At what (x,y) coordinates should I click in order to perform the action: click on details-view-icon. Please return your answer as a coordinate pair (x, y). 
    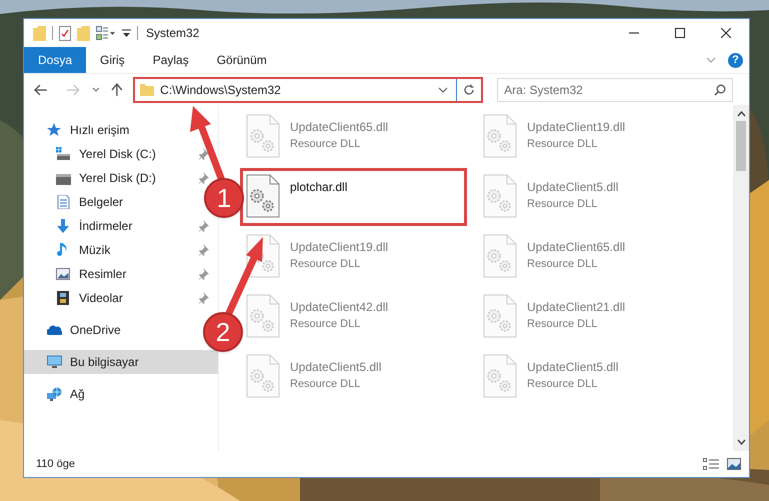
    Looking at the image, I should click on (711, 464).